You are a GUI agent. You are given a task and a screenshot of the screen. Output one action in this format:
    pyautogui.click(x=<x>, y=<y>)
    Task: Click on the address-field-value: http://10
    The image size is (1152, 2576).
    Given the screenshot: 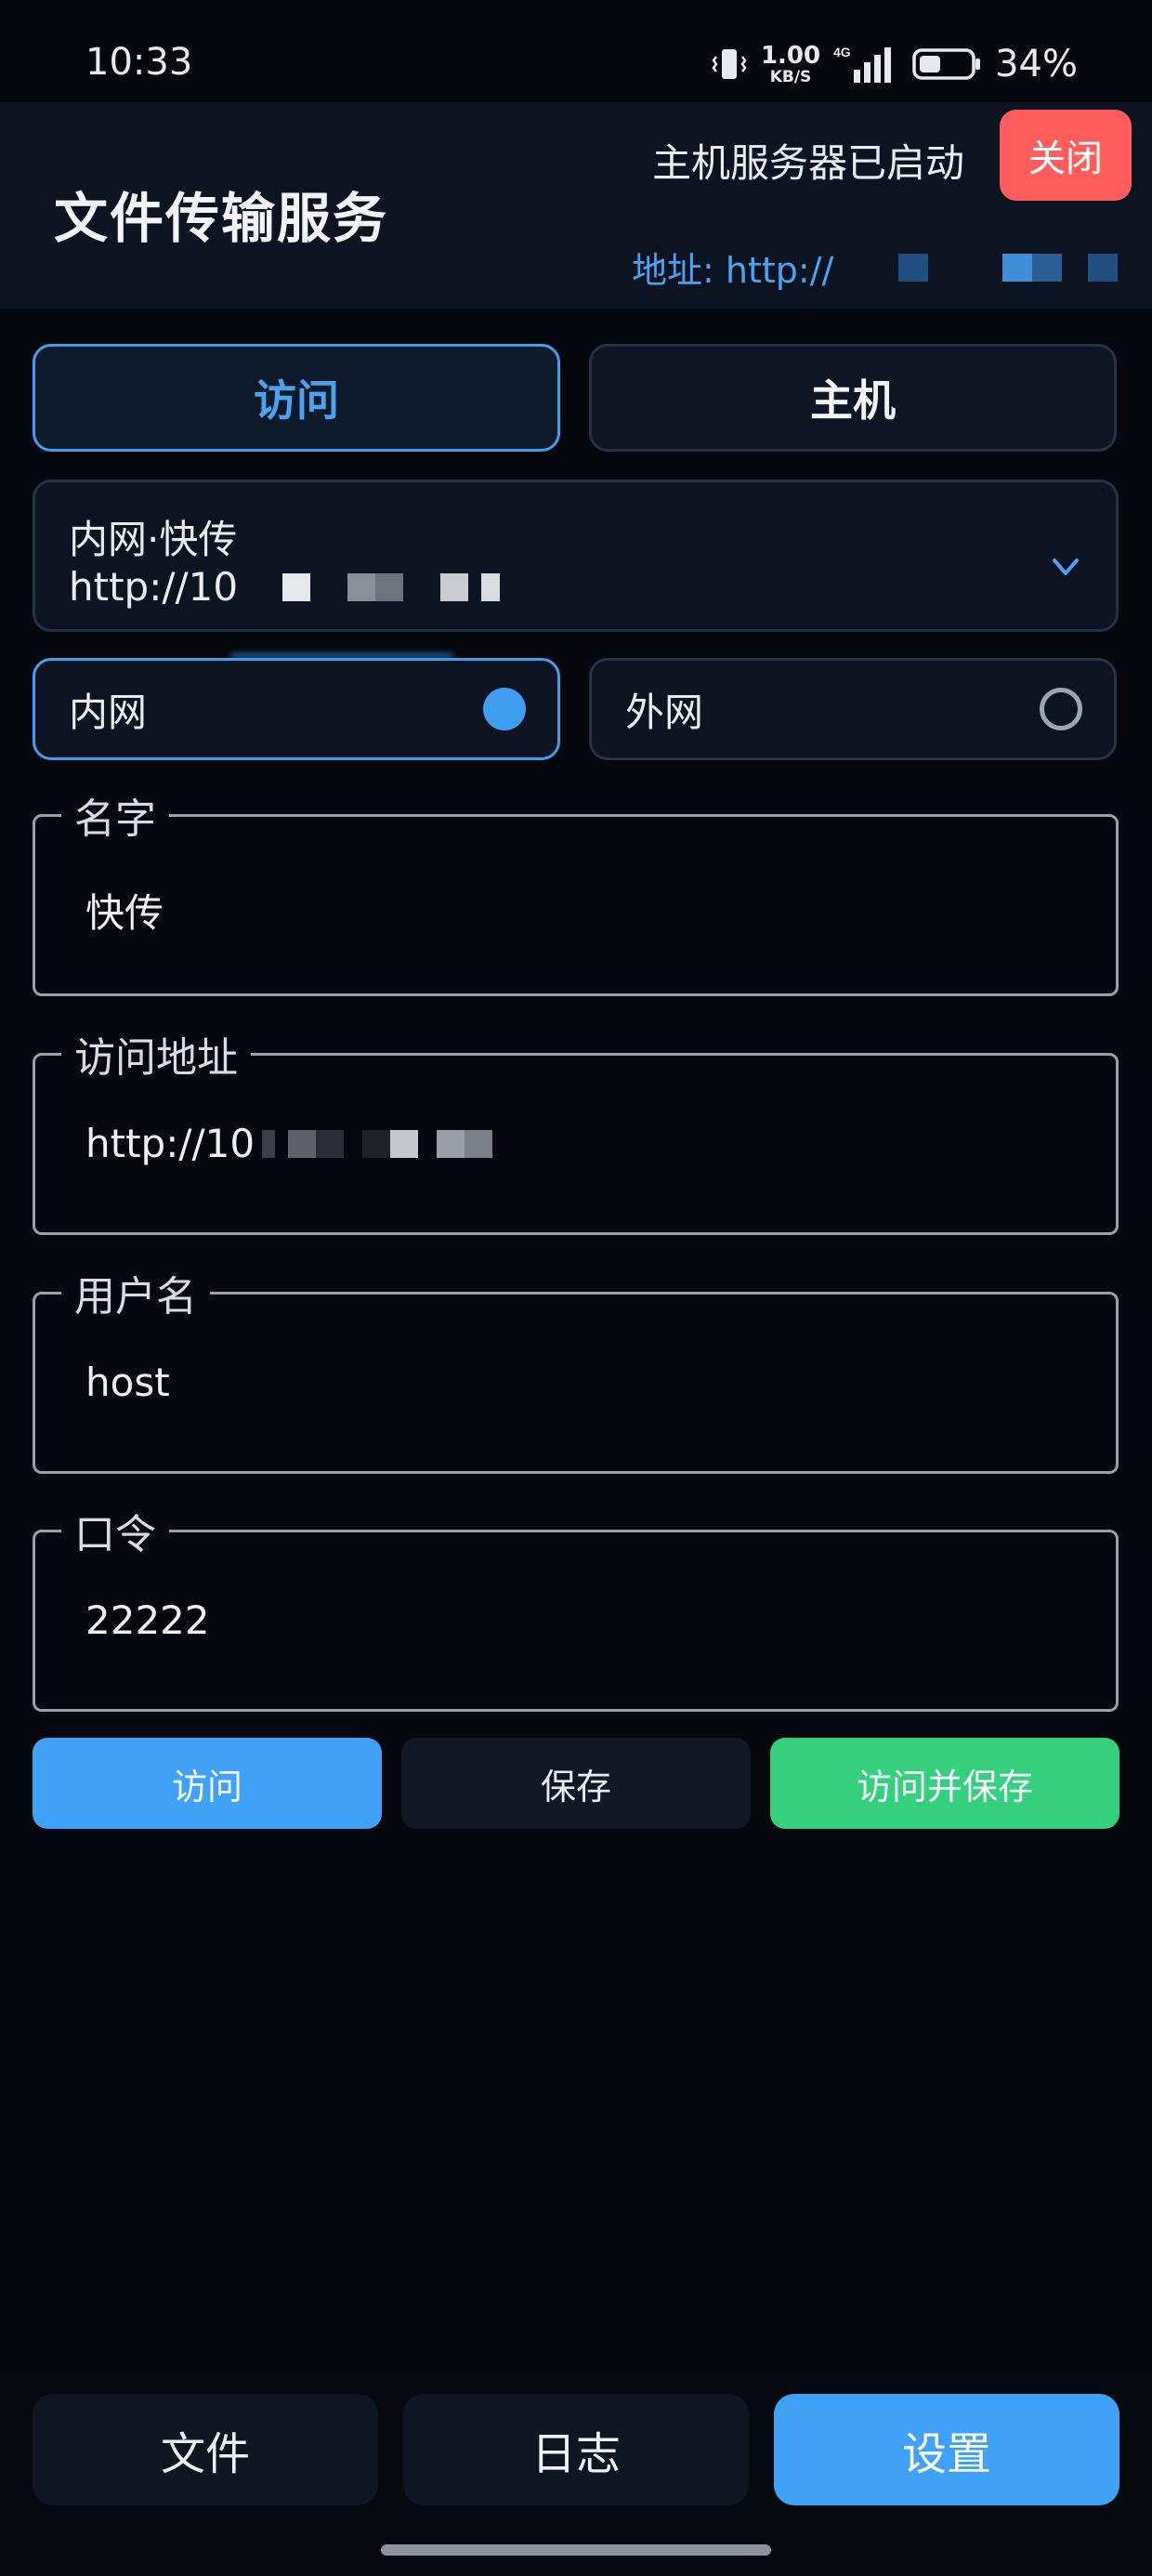 What is the action you would take?
    pyautogui.click(x=289, y=1143)
    